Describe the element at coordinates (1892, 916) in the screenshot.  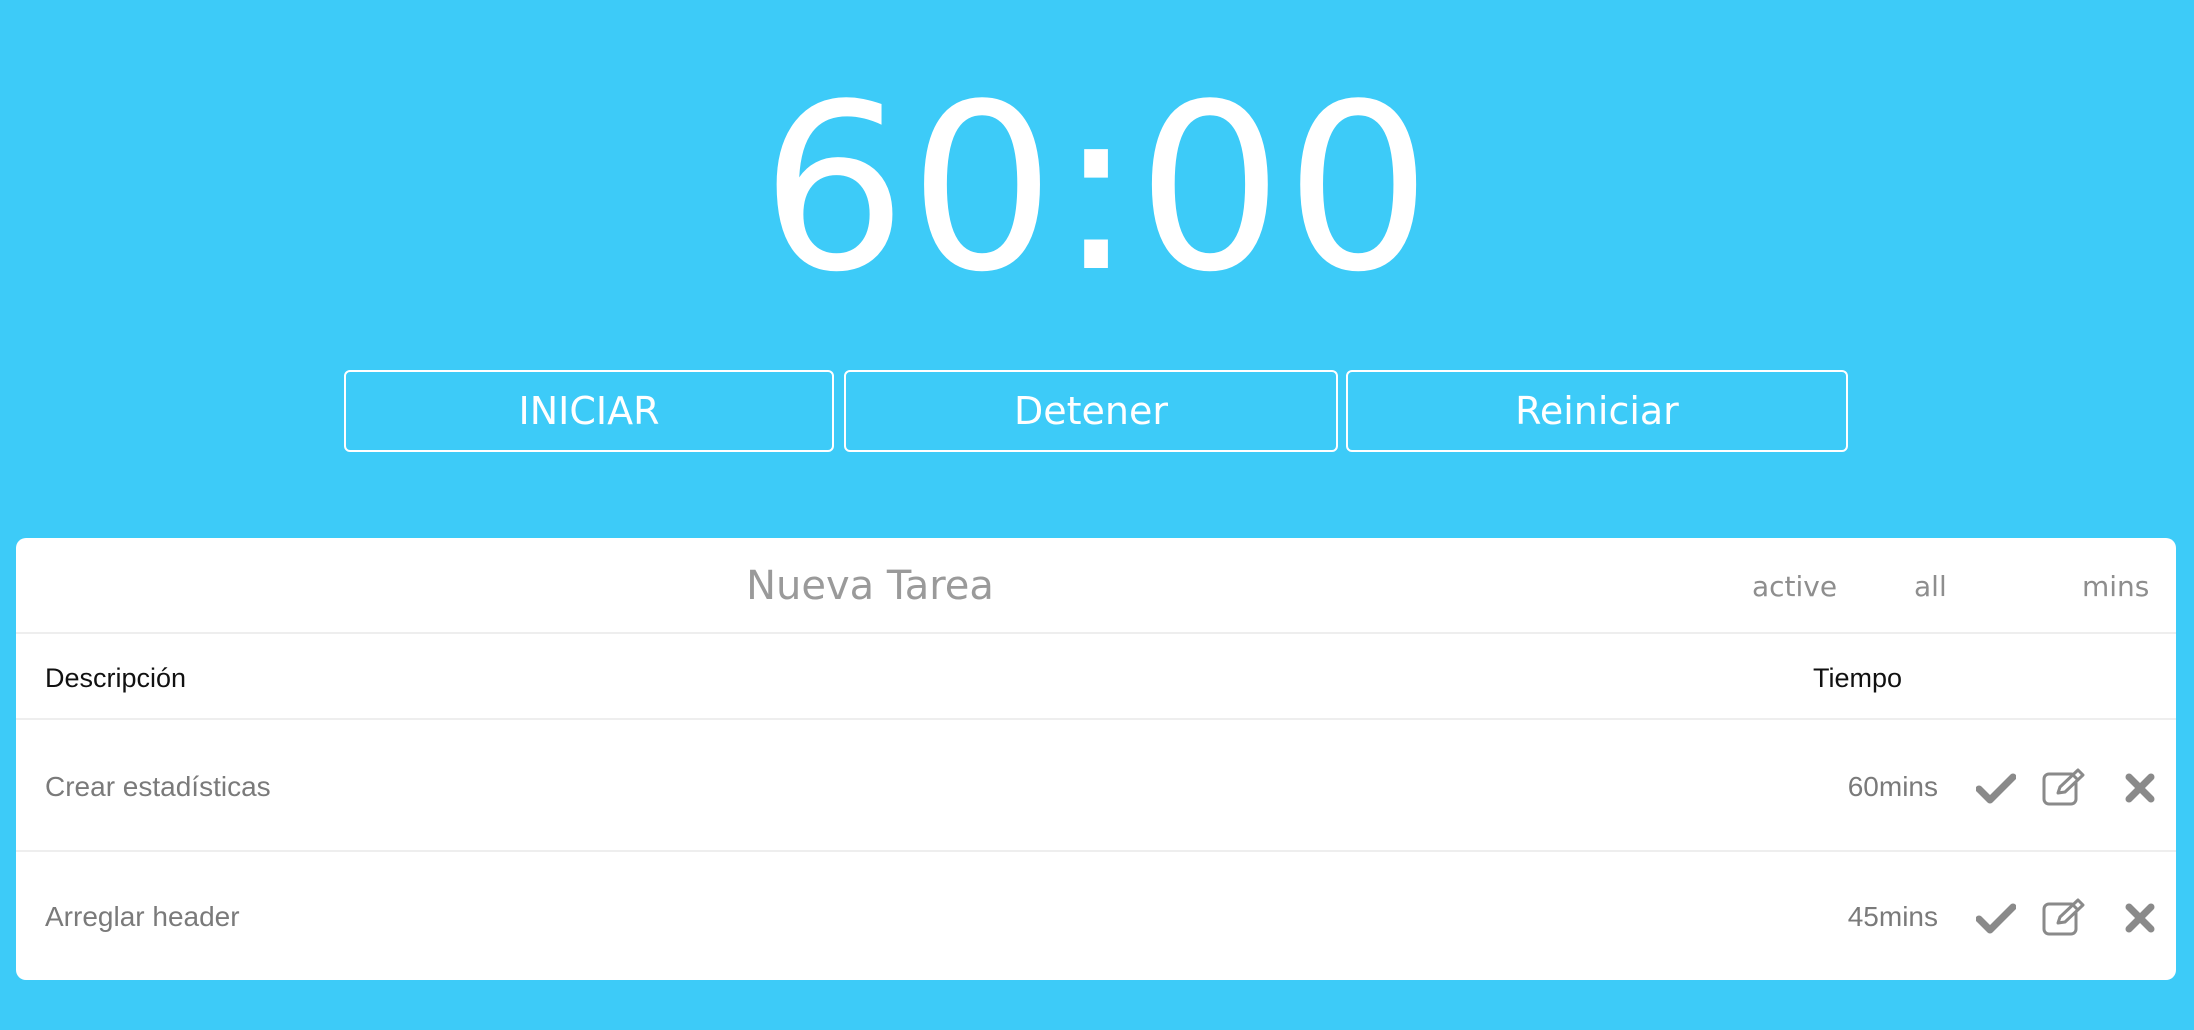
I see `task-time: 45mins` at that location.